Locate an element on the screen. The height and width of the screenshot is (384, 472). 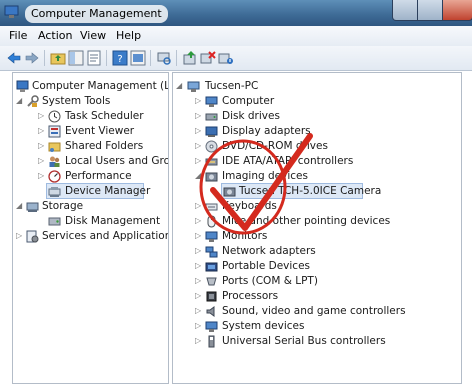
minimize-button is located at coordinates (405, 10).